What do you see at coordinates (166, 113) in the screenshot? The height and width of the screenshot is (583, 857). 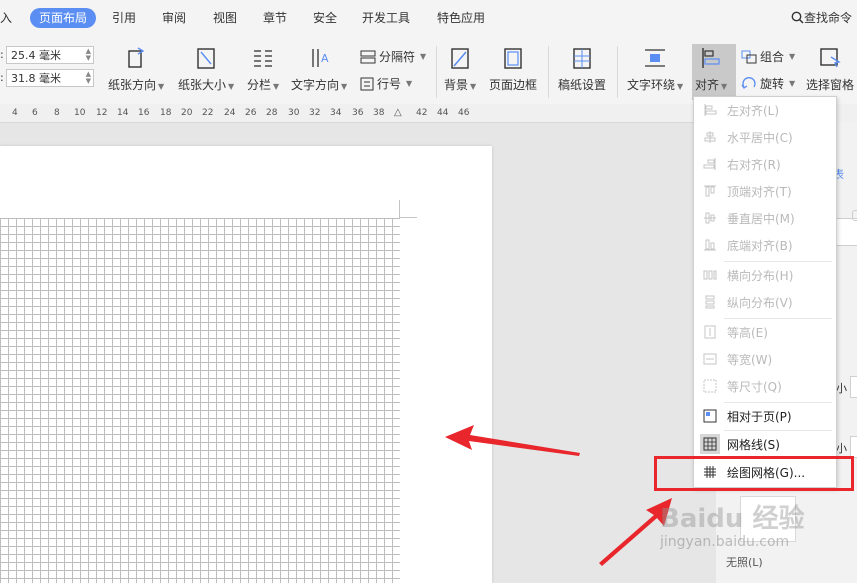 I see `ruler-tick: 18` at bounding box center [166, 113].